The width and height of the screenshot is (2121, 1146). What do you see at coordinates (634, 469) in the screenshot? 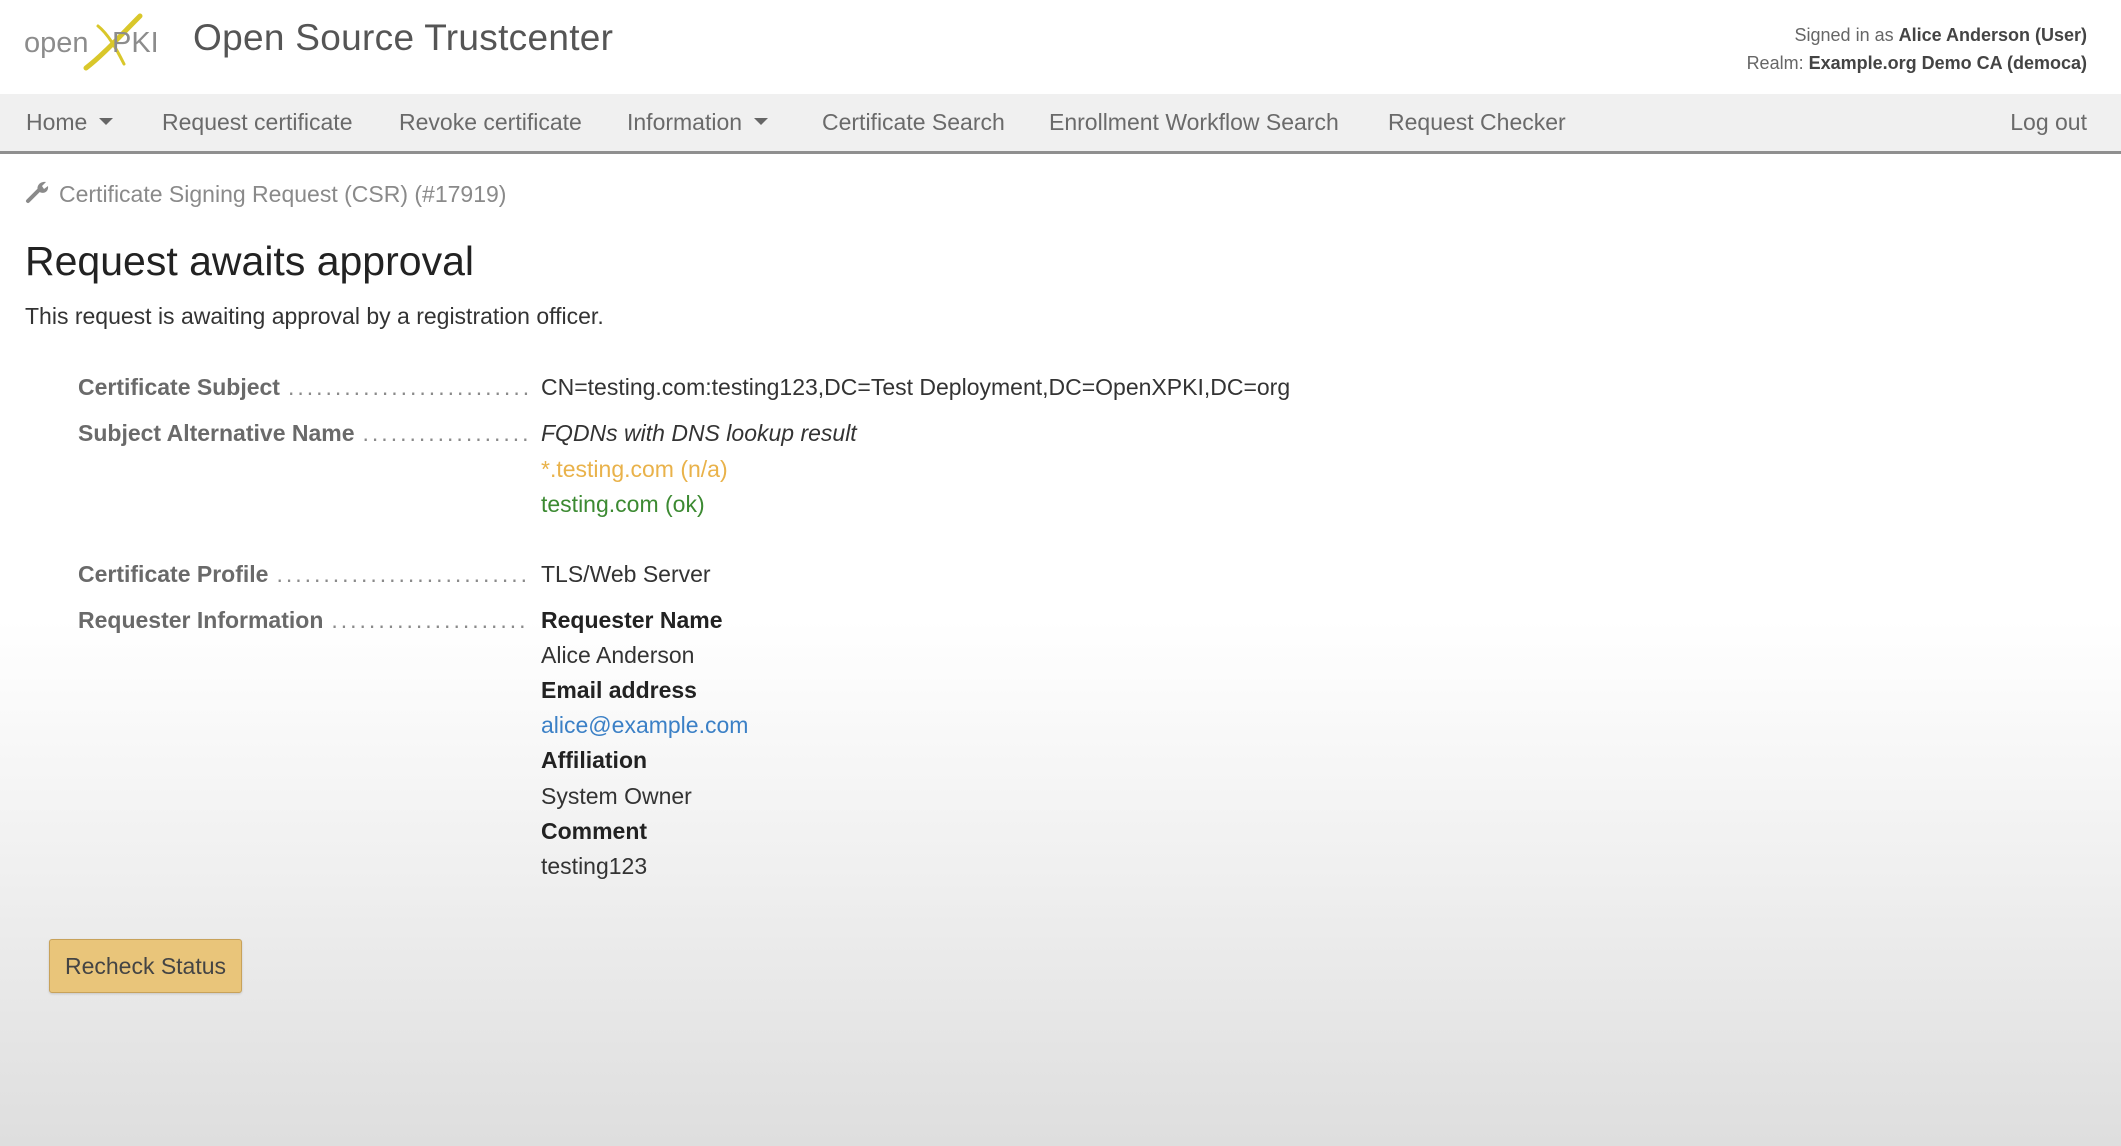
I see `san-entry-wildcard: *.testing.com (n/a)` at bounding box center [634, 469].